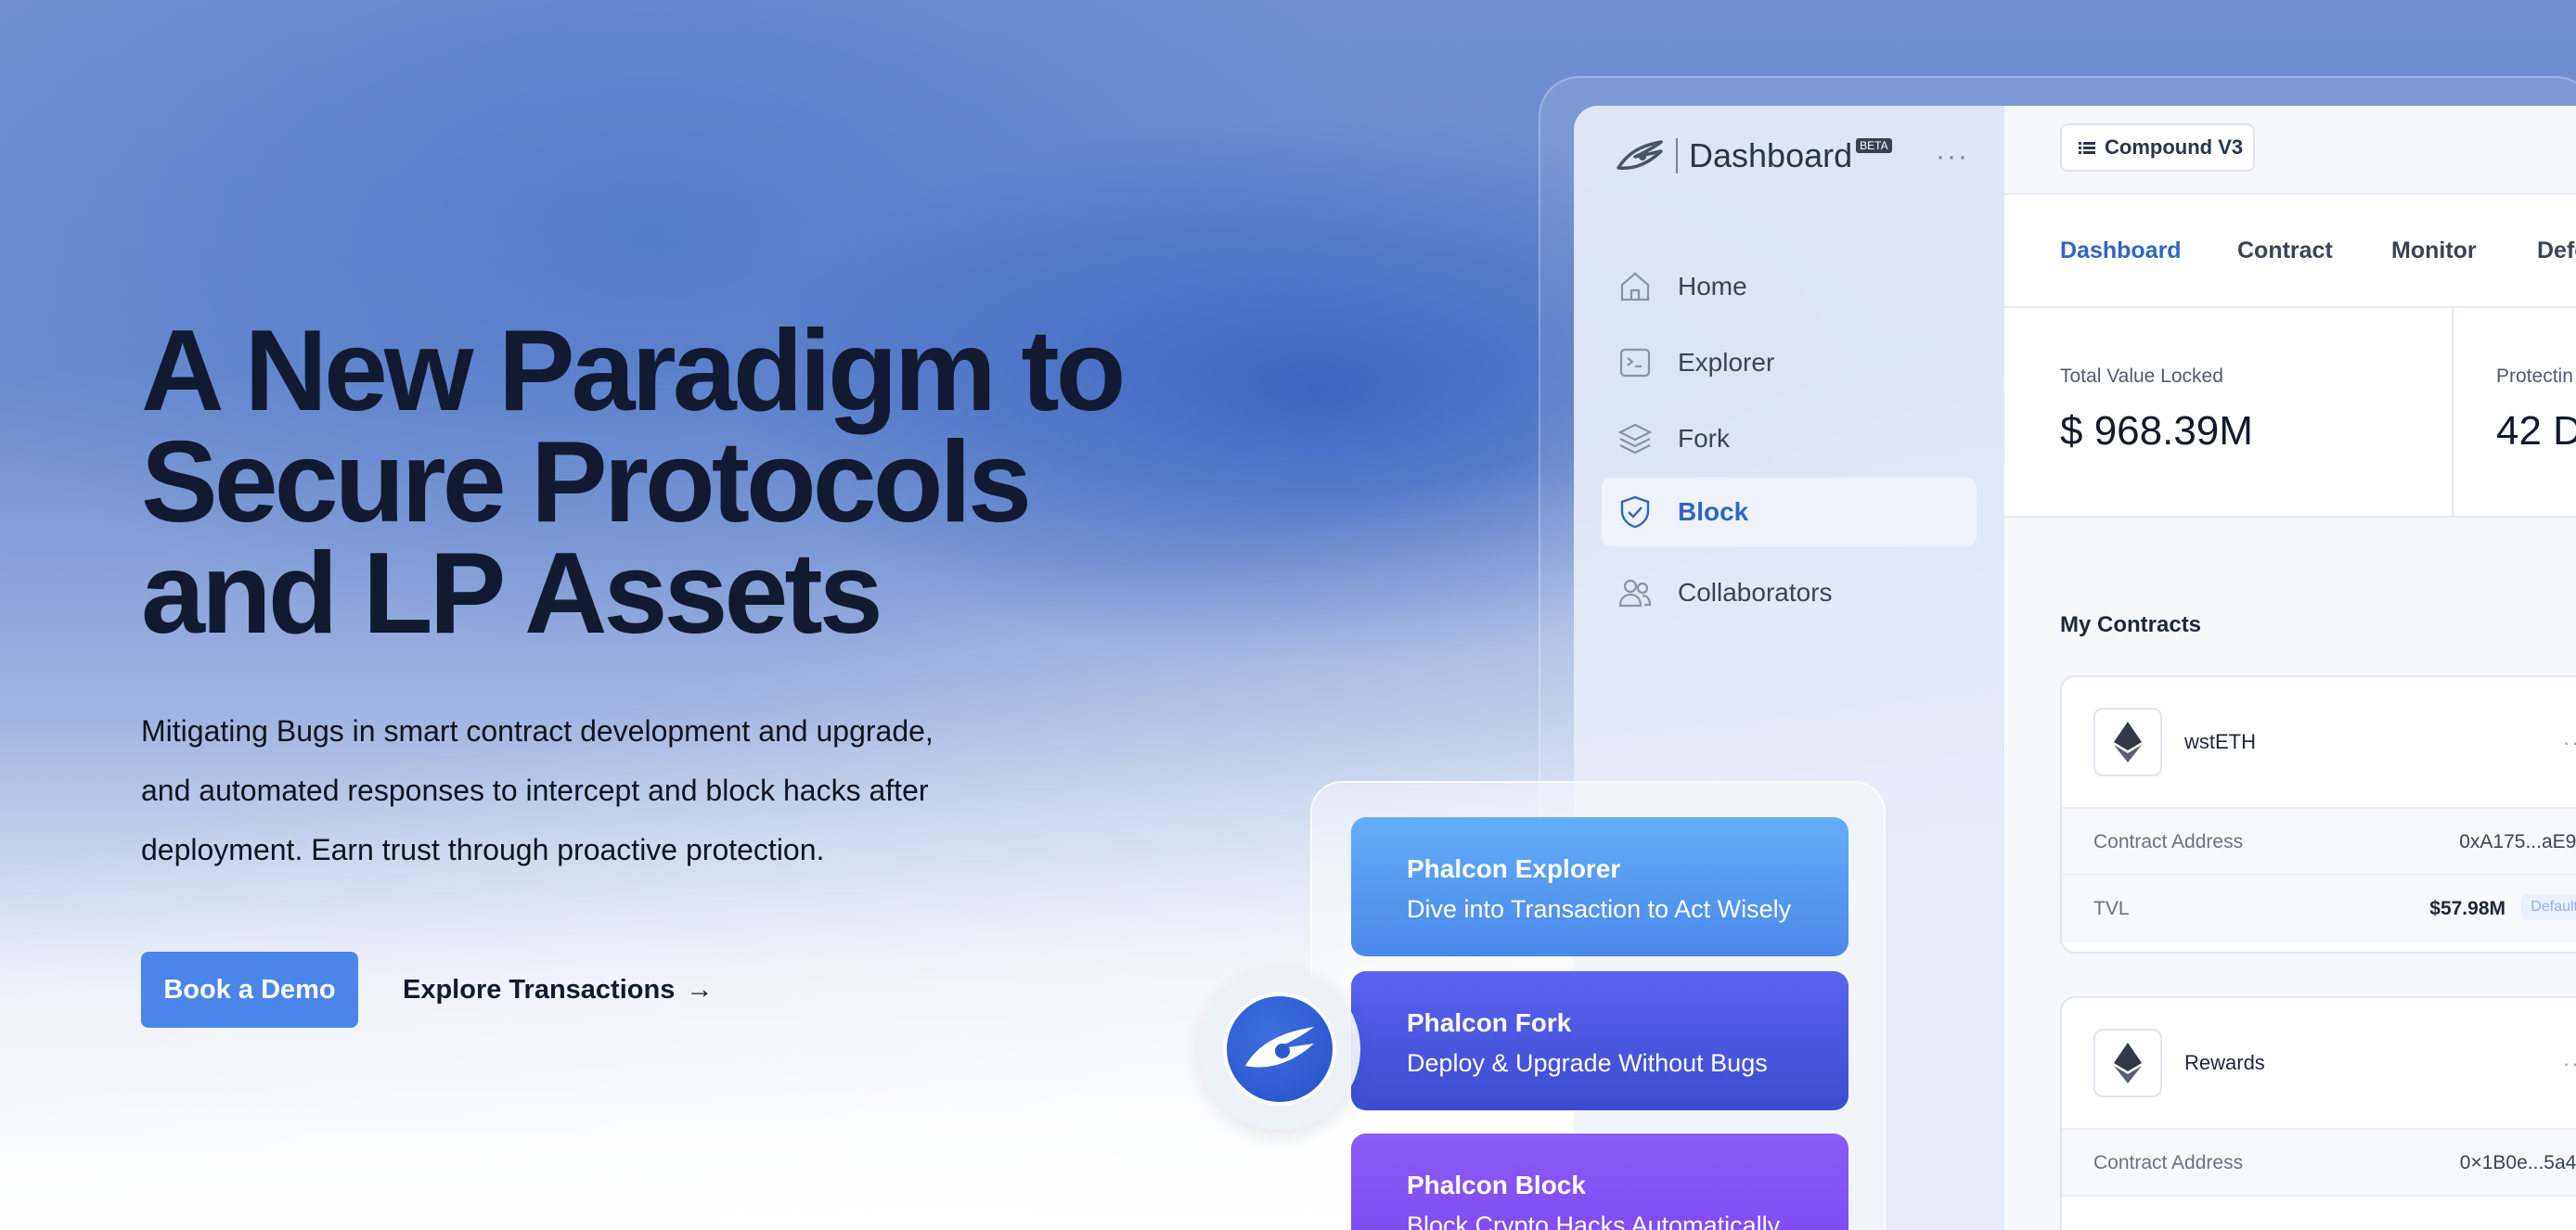  What do you see at coordinates (1635, 439) in the screenshot?
I see `layers-icon` at bounding box center [1635, 439].